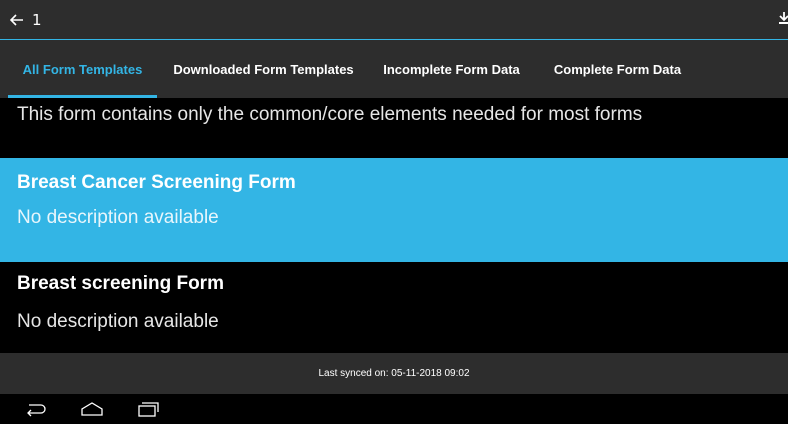 This screenshot has width=788, height=424. I want to click on sync-status-bar: Last synced on: 05-11-2018 09:02, so click(394, 373).